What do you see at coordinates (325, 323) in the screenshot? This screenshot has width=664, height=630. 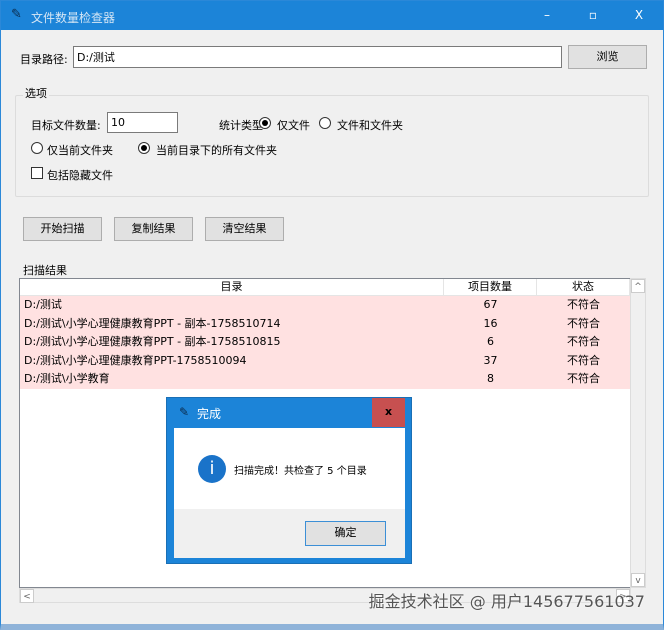 I see `table-row: D:/测试\小学心理健康教育PPT - 副本-1758510714 16 不符合` at bounding box center [325, 323].